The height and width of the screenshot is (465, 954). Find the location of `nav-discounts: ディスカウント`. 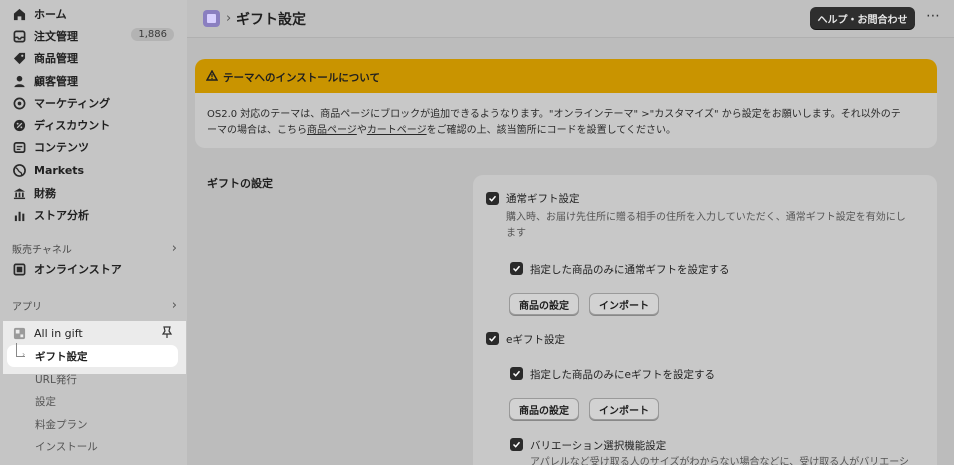

nav-discounts: ディスカウント is located at coordinates (94, 125).